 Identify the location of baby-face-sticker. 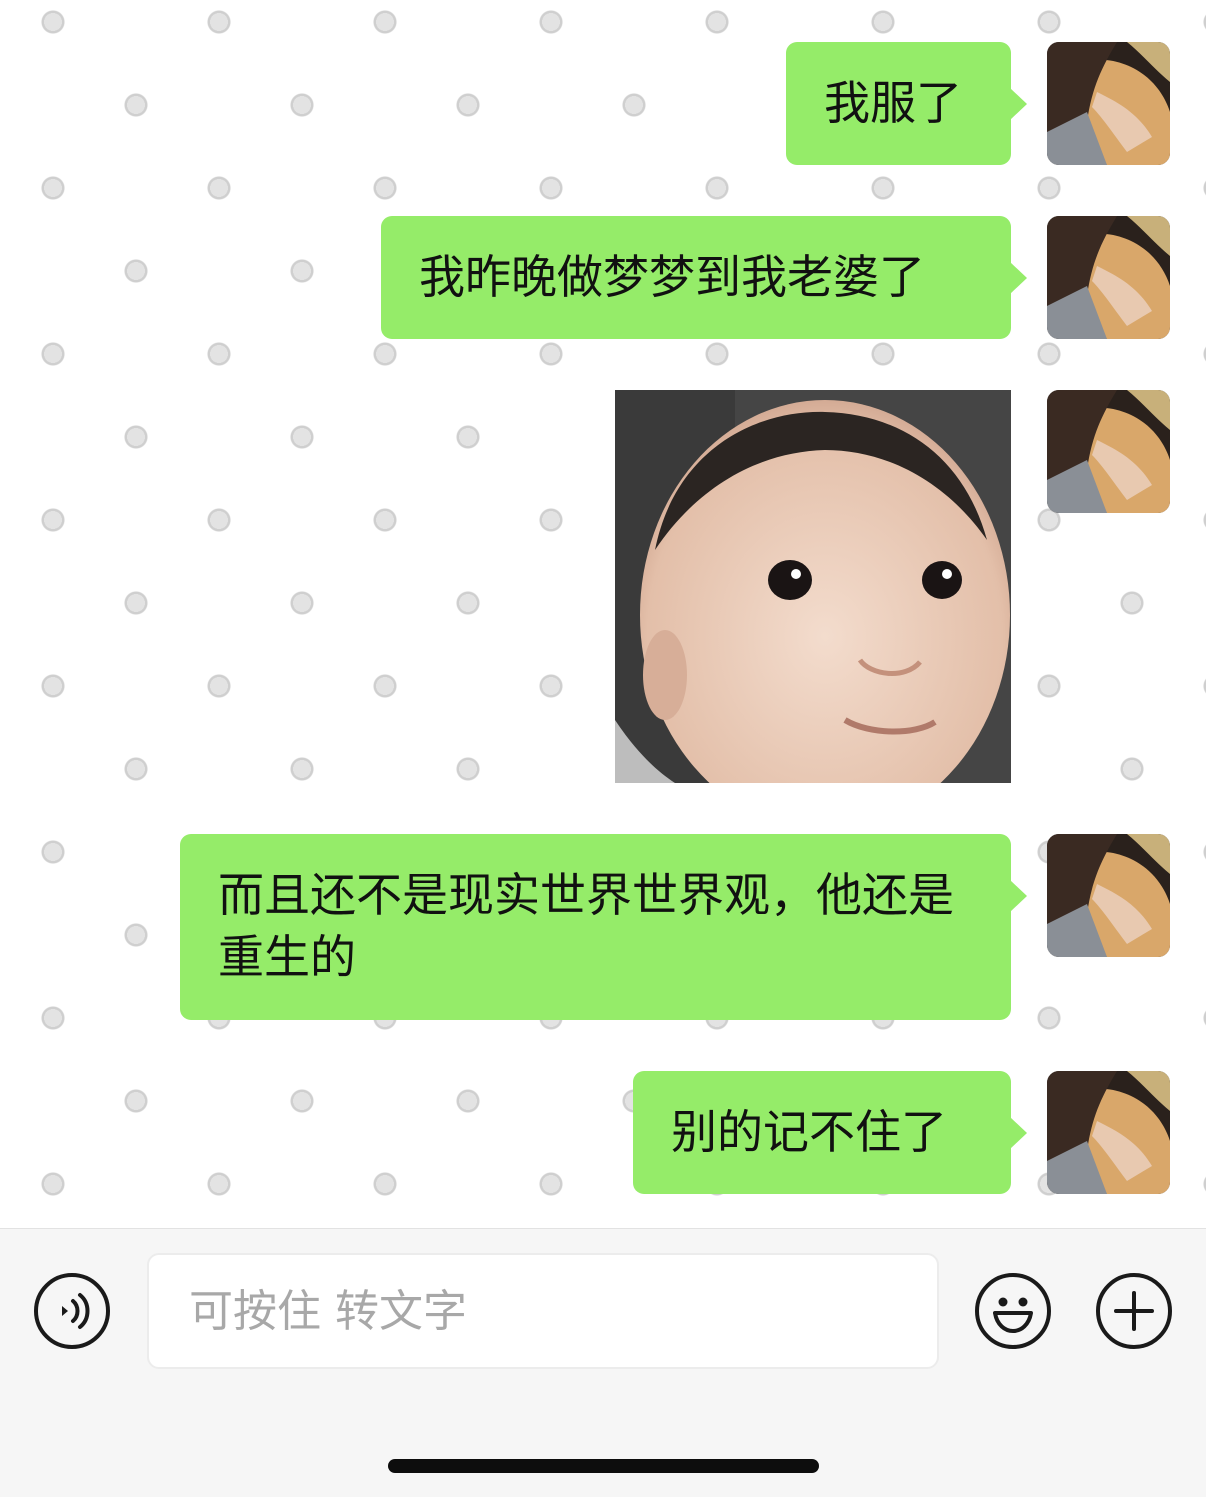
(813, 586).